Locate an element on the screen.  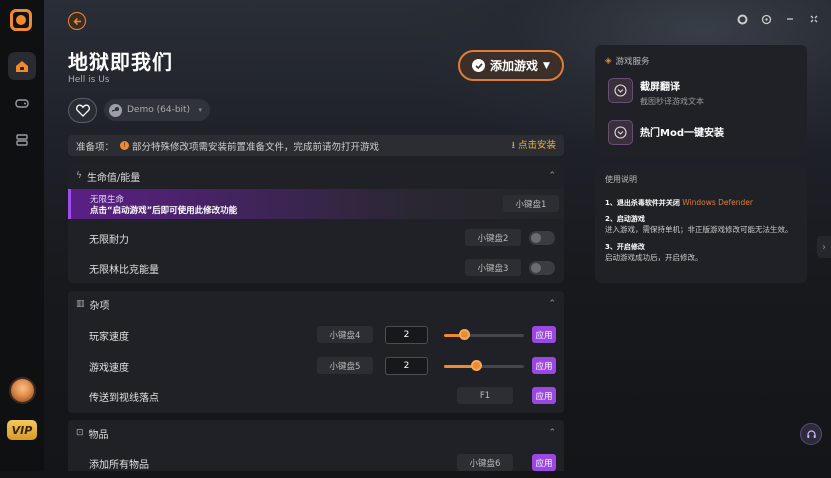
app-logo is located at coordinates (21, 20).